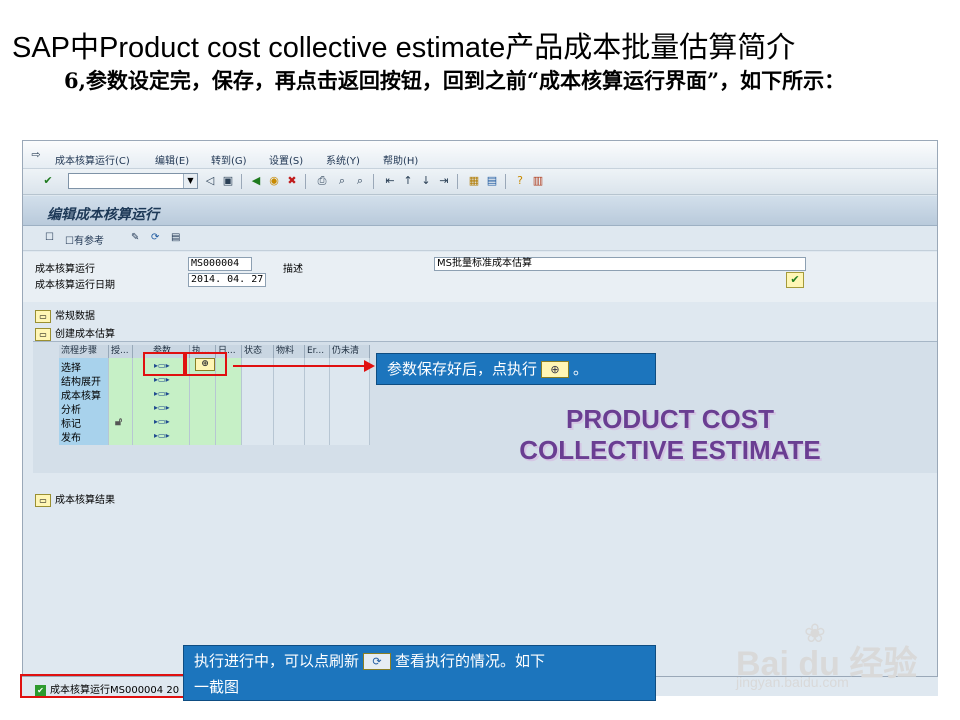 The image size is (960, 720). Describe the element at coordinates (71, 436) in the screenshot. I see `step-release: 发布` at that location.